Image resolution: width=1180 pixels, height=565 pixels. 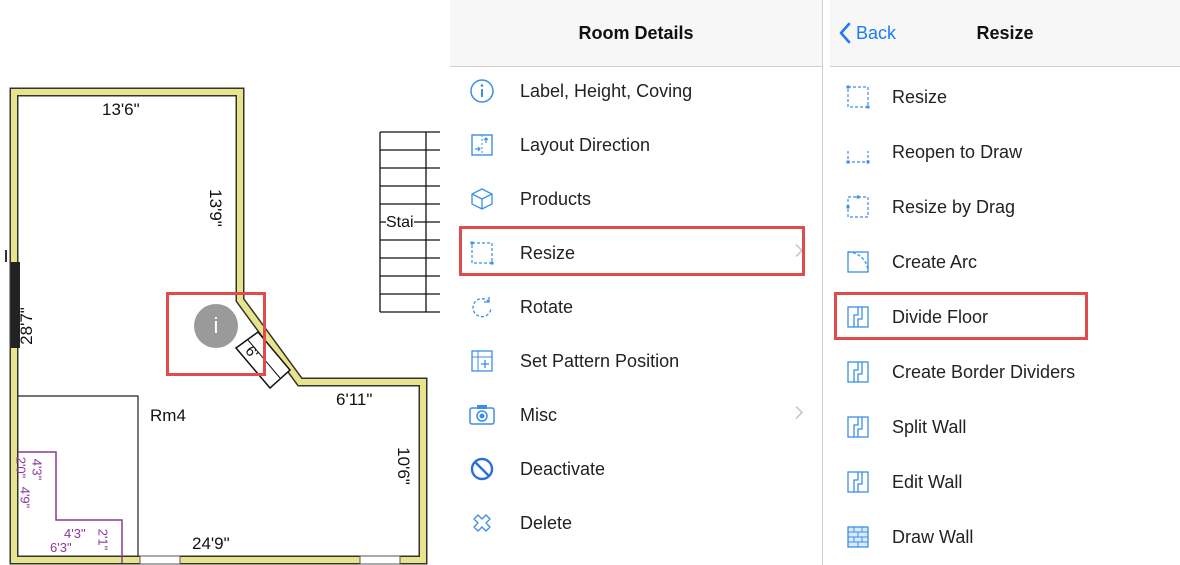 I want to click on submenu-item-create-border-dividers: Create Border Dividers, so click(x=1005, y=372).